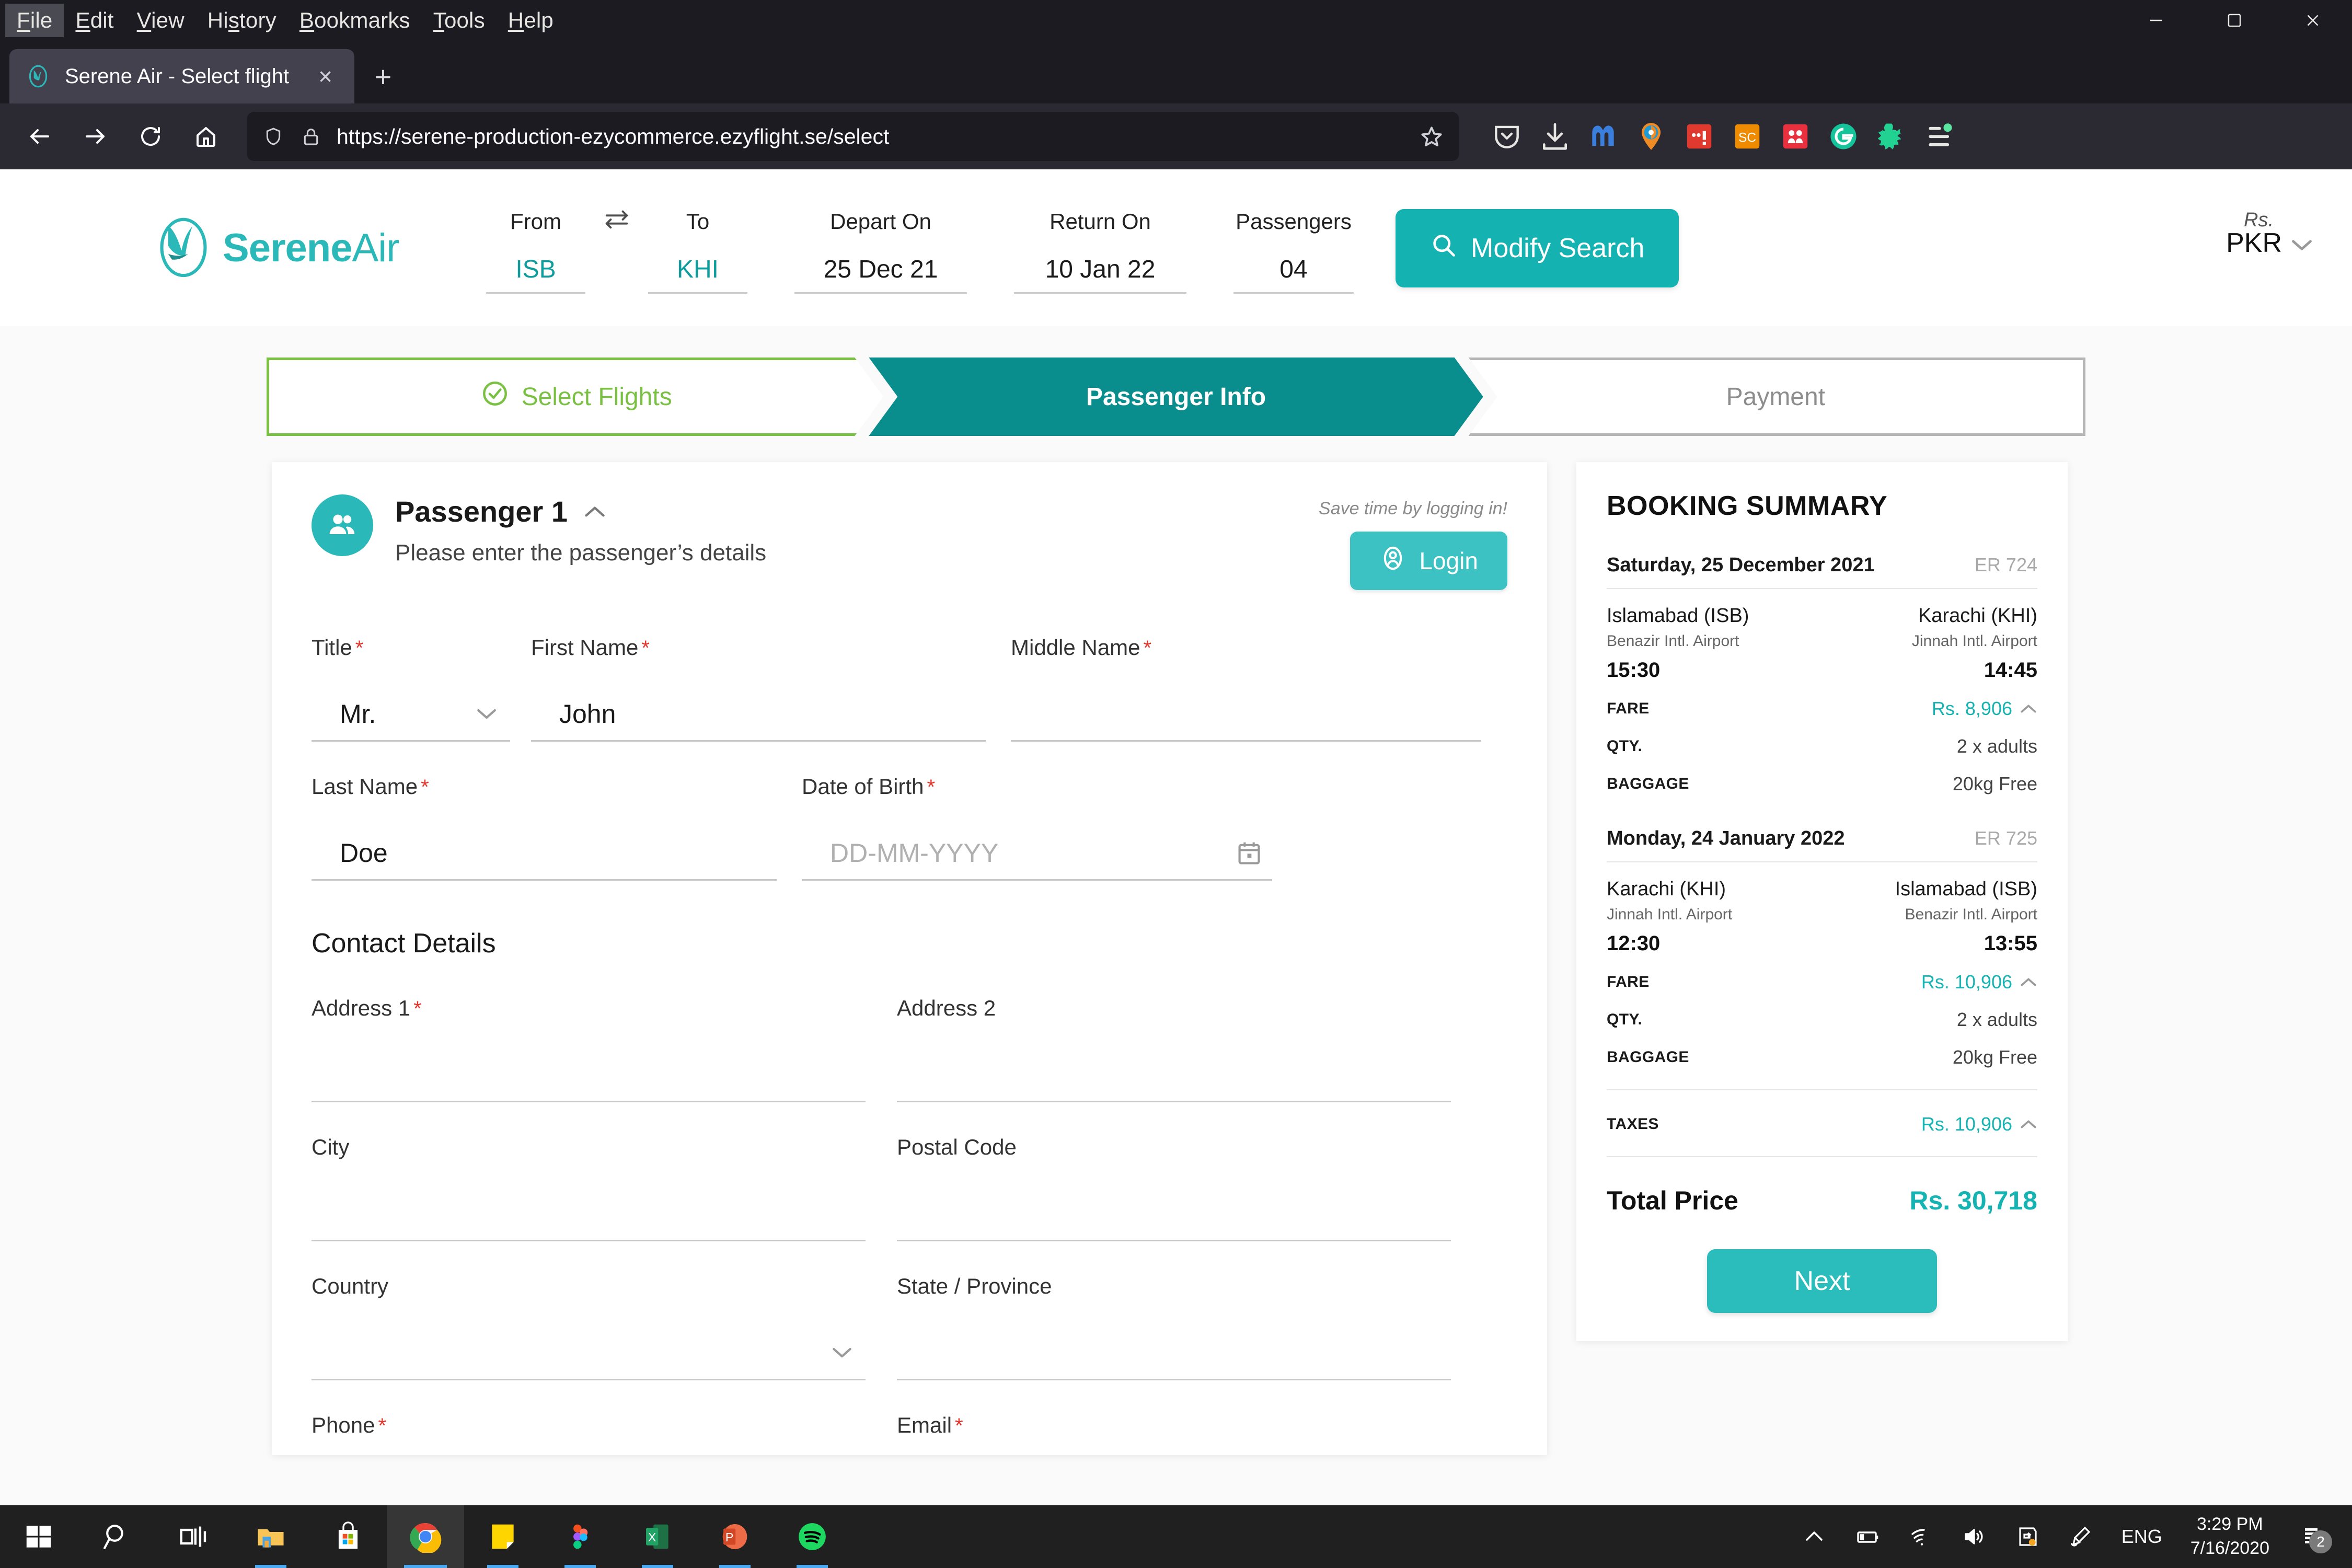  I want to click on fare-row: FARE Rs. 10,906, so click(1822, 982).